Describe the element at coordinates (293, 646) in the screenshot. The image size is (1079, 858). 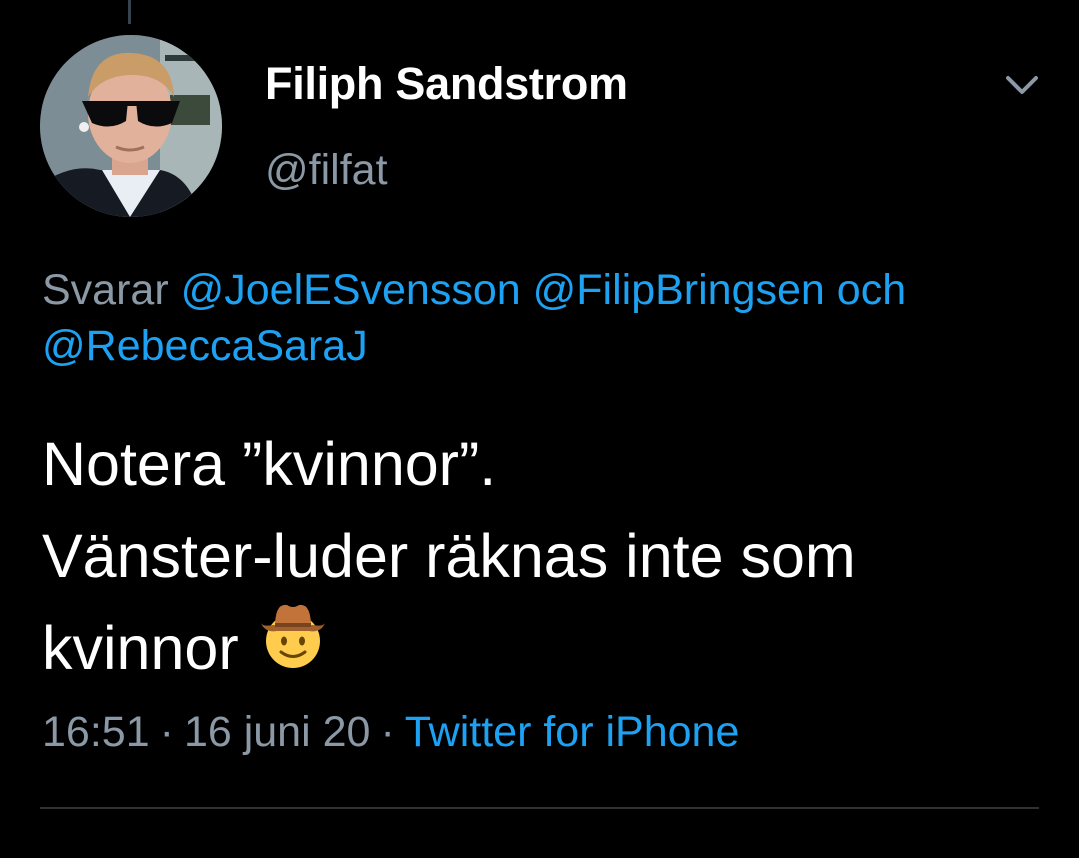
I see `cowboy-hat-face-emoji` at that location.